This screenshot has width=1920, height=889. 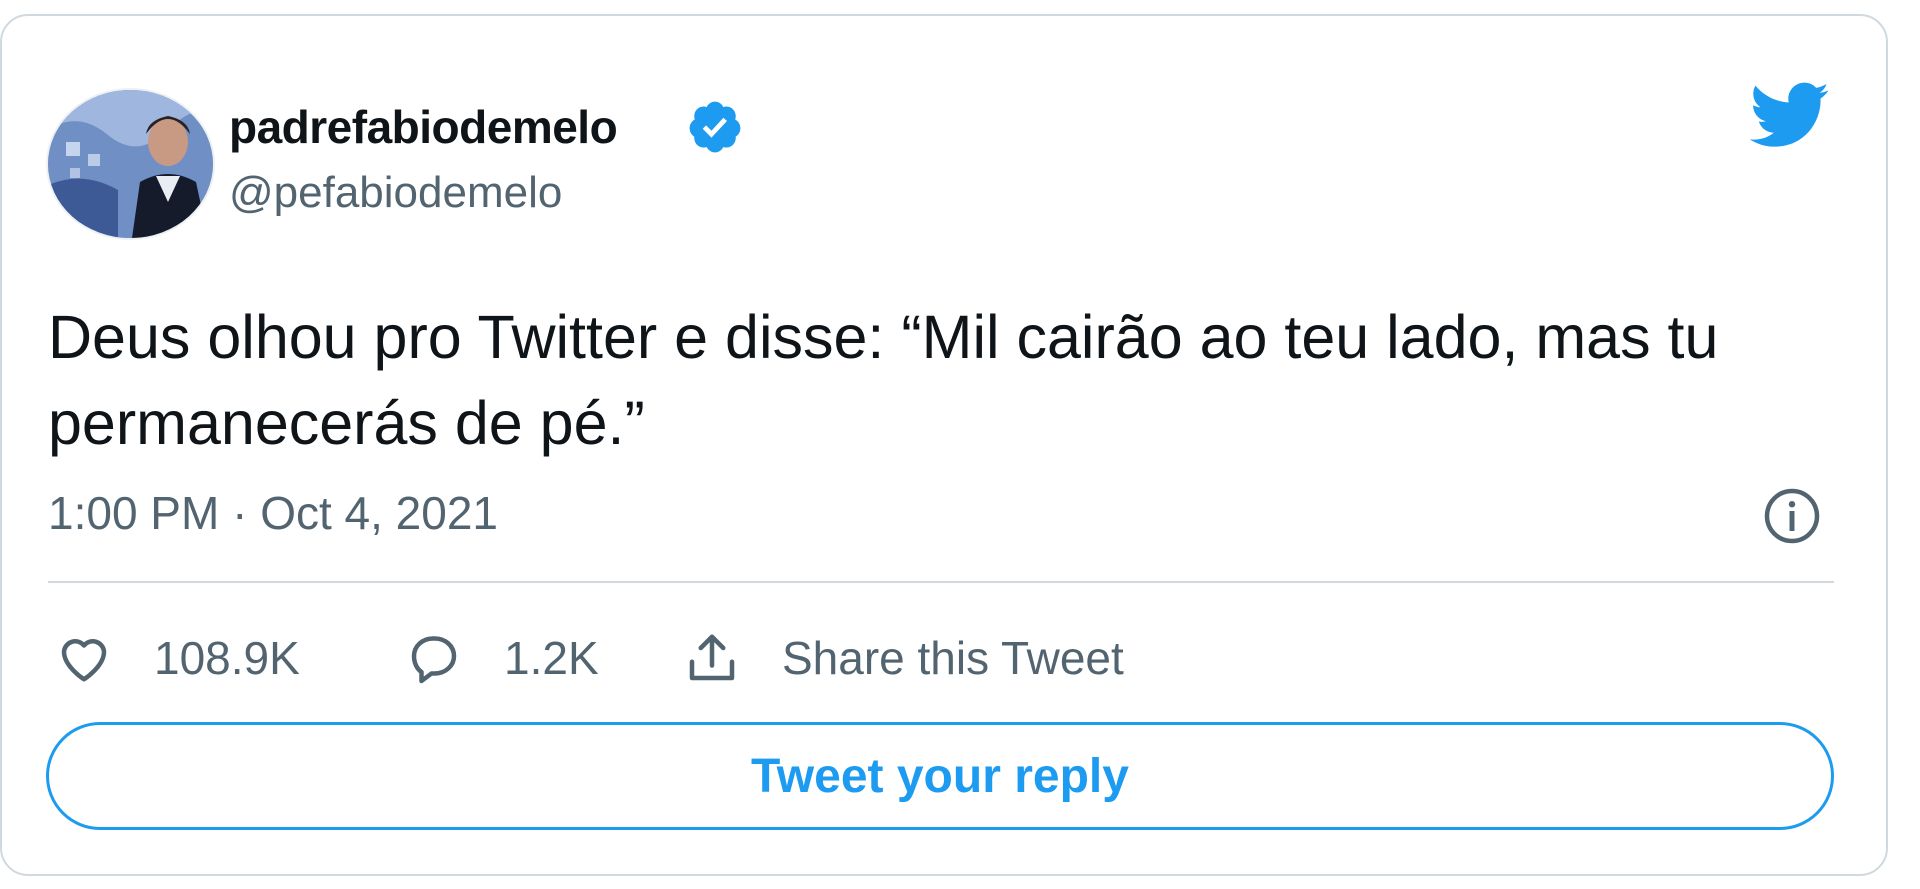 I want to click on comment-icon, so click(x=434, y=660).